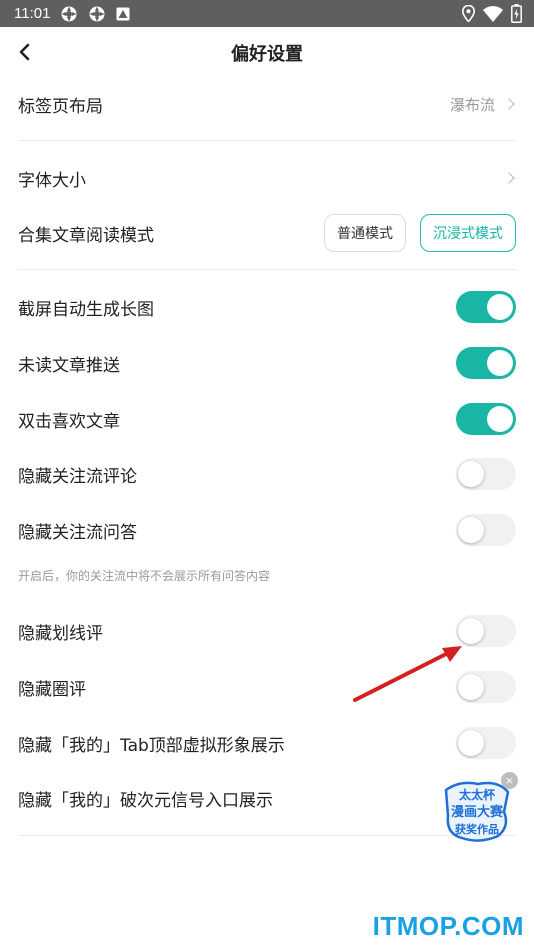 Image resolution: width=534 pixels, height=950 pixels. What do you see at coordinates (267, 104) in the screenshot?
I see `setting-tab-layout: 标签页布局 瀑布流` at bounding box center [267, 104].